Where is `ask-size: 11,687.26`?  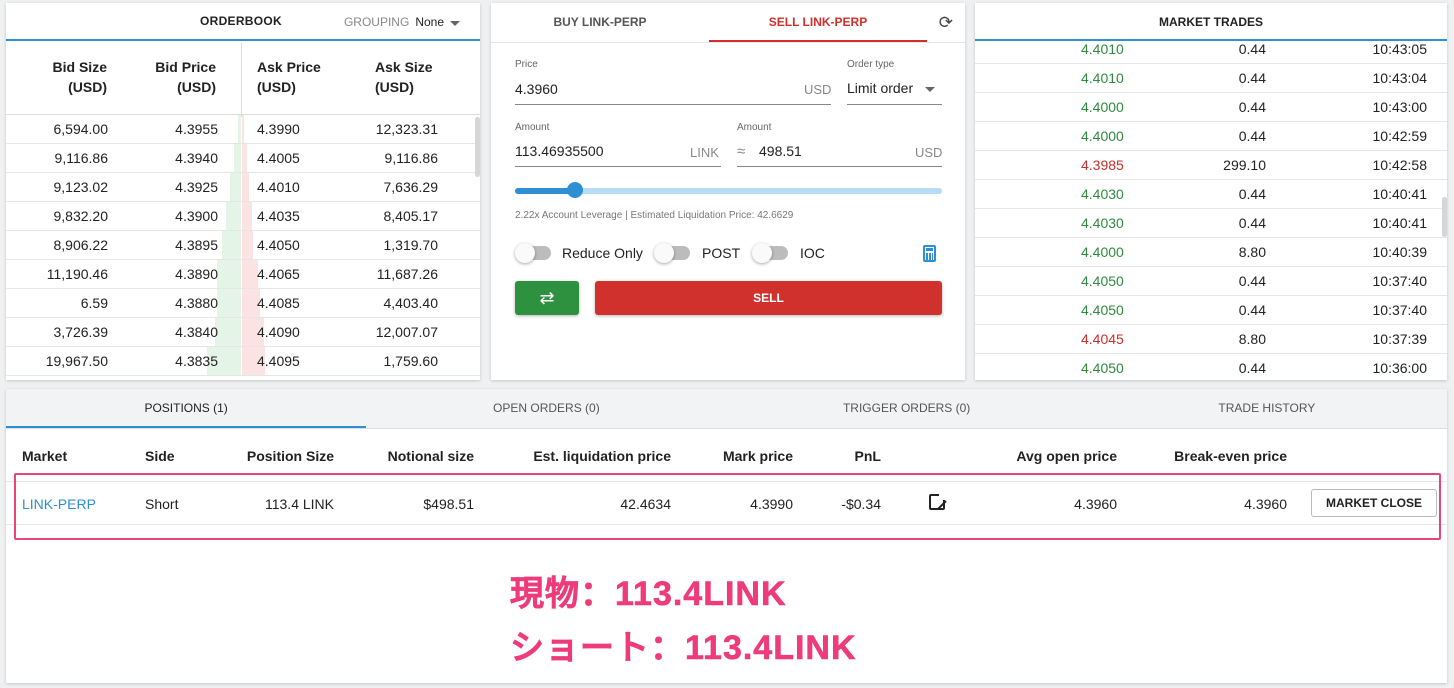 ask-size: 11,687.26 is located at coordinates (407, 274).